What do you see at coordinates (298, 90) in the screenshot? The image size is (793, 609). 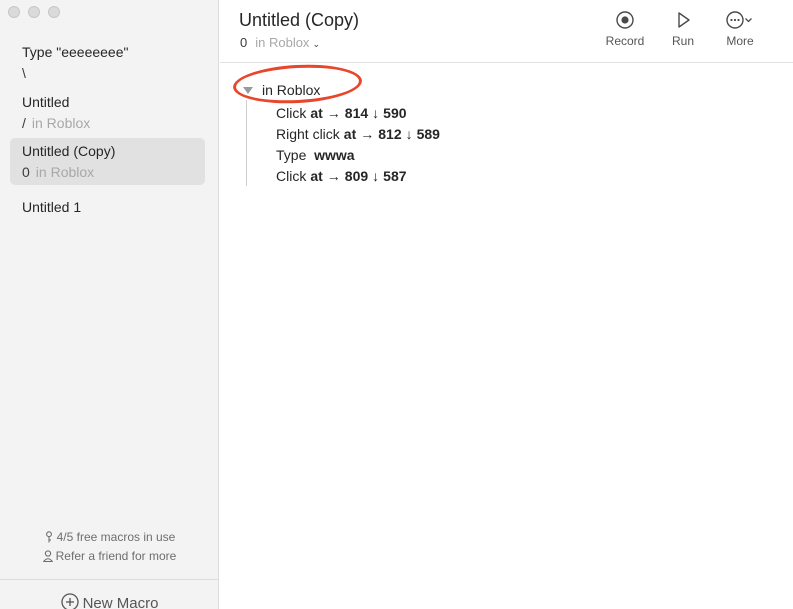 I see `group-app-name: Roblox` at bounding box center [298, 90].